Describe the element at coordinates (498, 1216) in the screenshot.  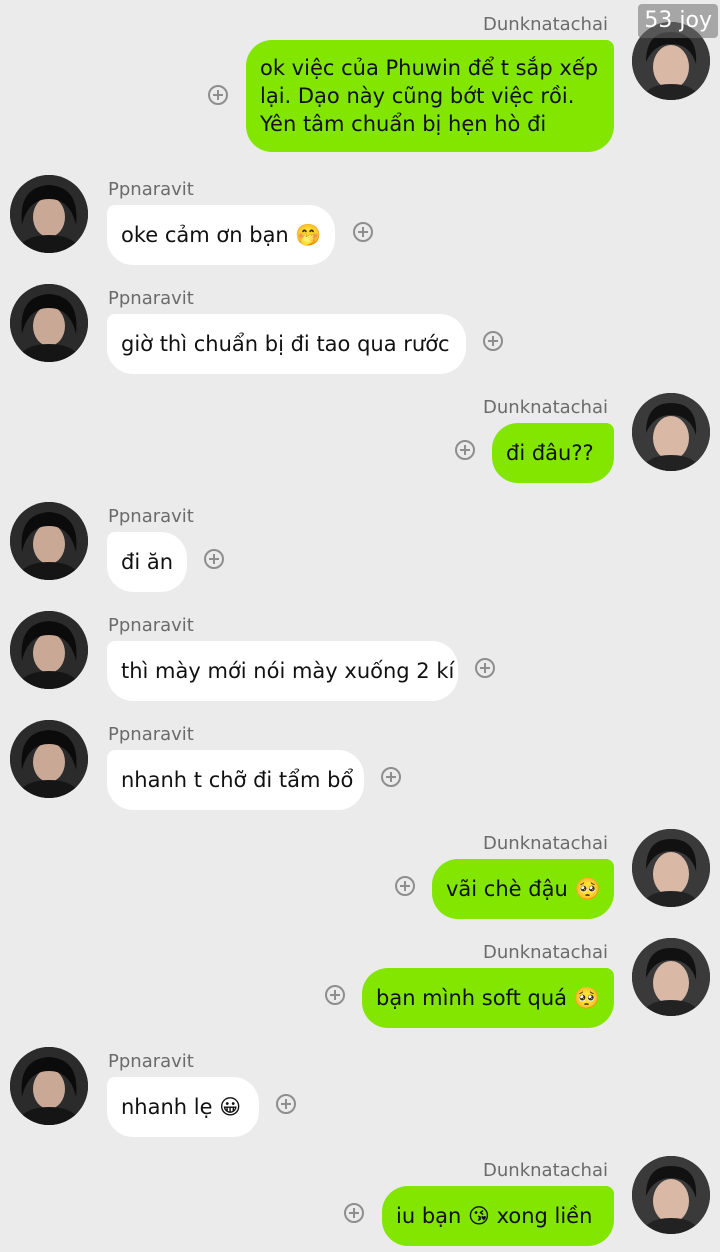
I see `message-bubble: iu bạn 😘 xong liền` at that location.